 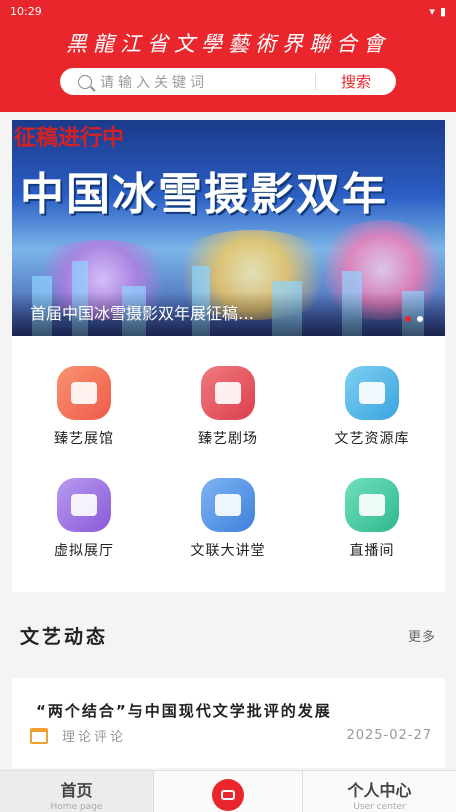 I want to click on calendar-icon, so click(x=39, y=735).